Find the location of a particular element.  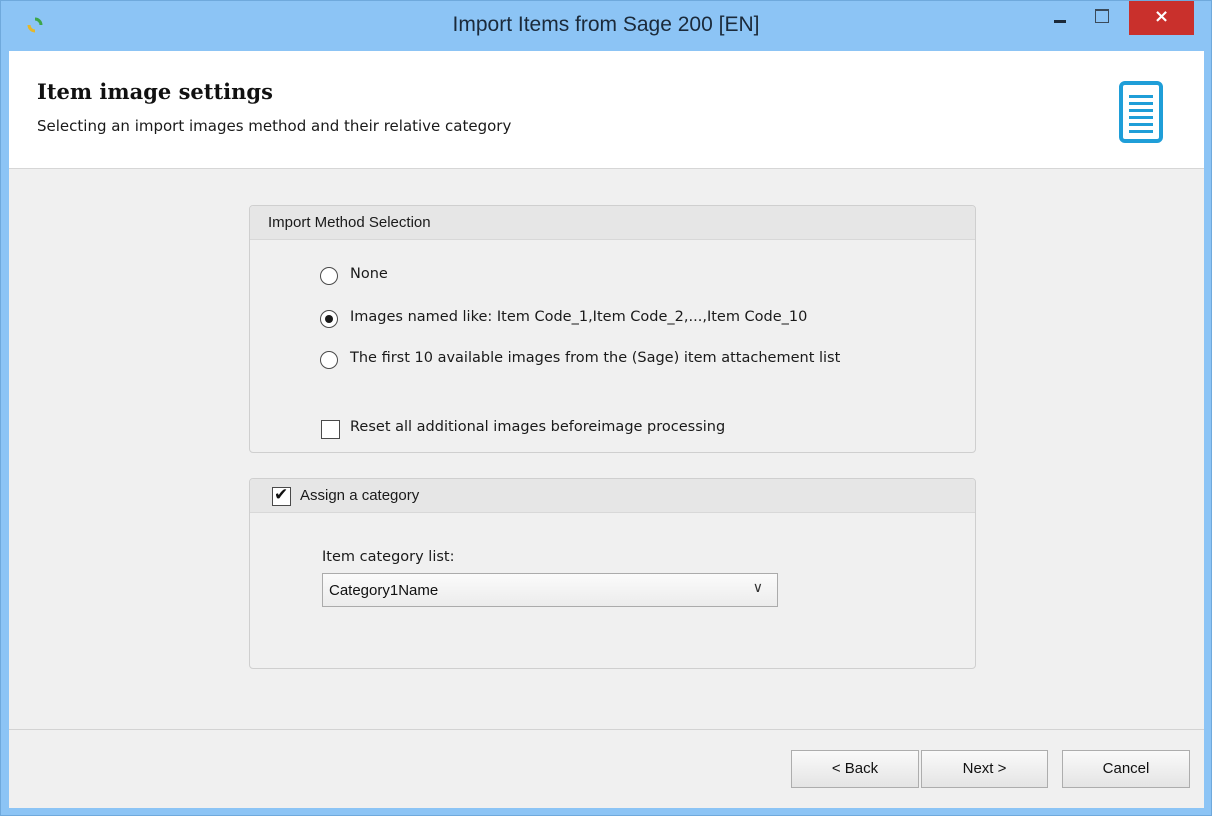

assign-category-checkbox is located at coordinates (281, 495).